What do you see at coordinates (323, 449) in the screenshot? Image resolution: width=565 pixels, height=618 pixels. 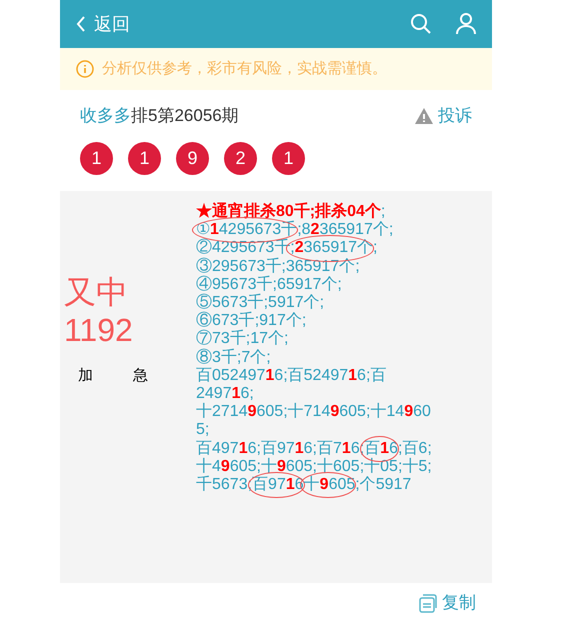 I see `prediction-text: 6;百7` at bounding box center [323, 449].